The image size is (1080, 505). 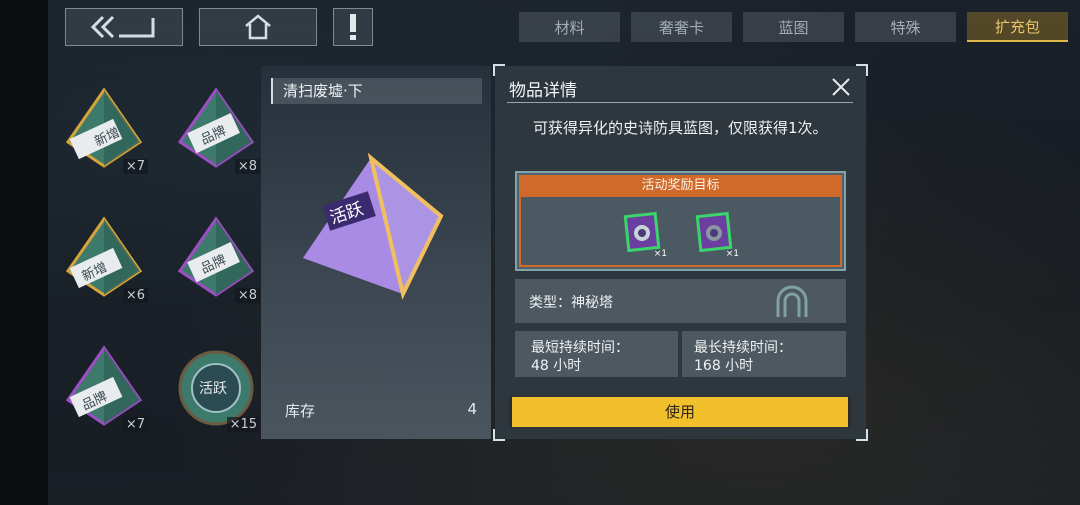 What do you see at coordinates (243, 424) in the screenshot?
I see `item-count: ×15` at bounding box center [243, 424].